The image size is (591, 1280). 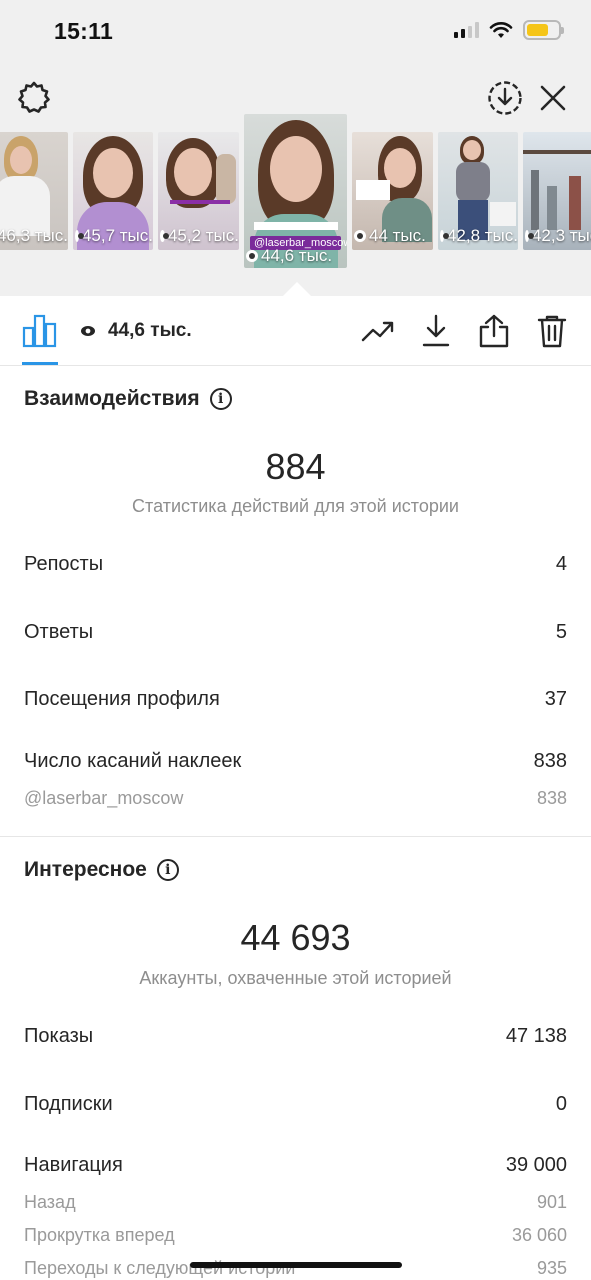 I want to click on viewers-count: 44,6 тыс., so click(x=136, y=331).